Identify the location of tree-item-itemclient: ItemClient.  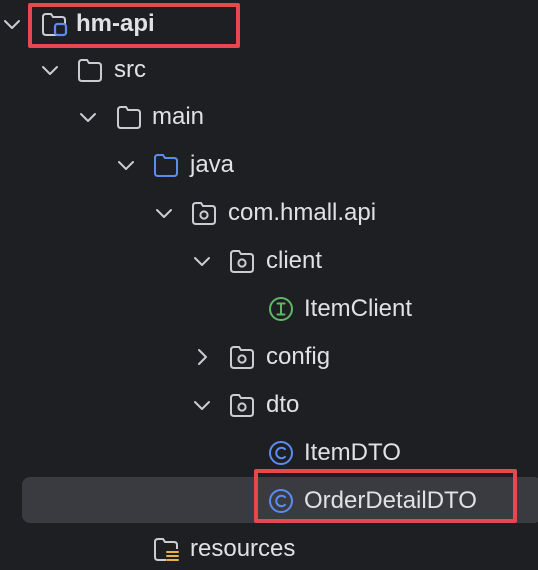
(269, 309).